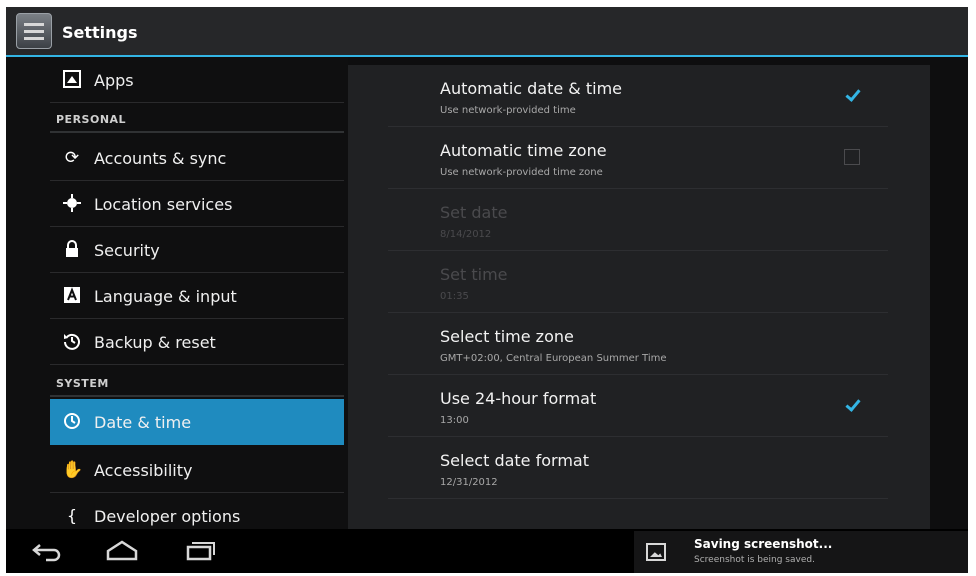  What do you see at coordinates (852, 157) in the screenshot?
I see `automatic-time-zone-checkbox` at bounding box center [852, 157].